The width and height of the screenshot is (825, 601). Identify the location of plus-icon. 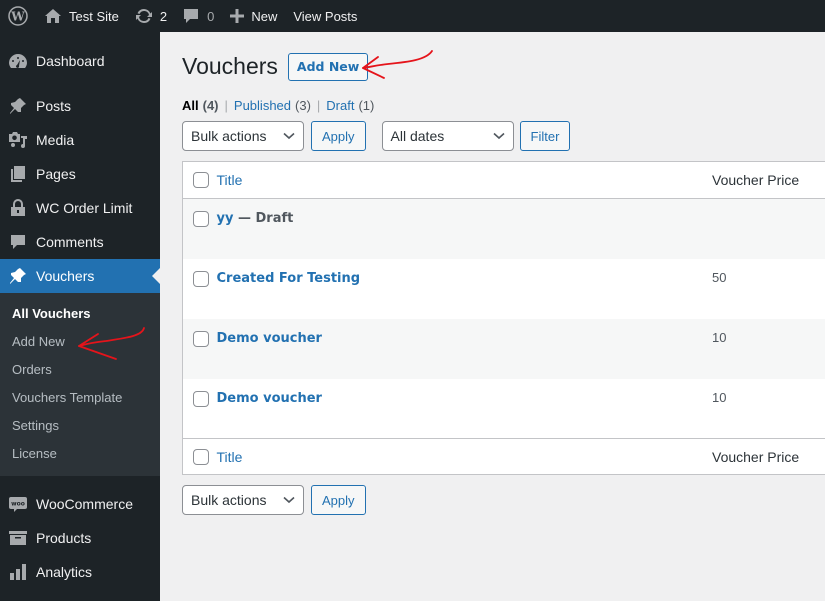
(237, 16).